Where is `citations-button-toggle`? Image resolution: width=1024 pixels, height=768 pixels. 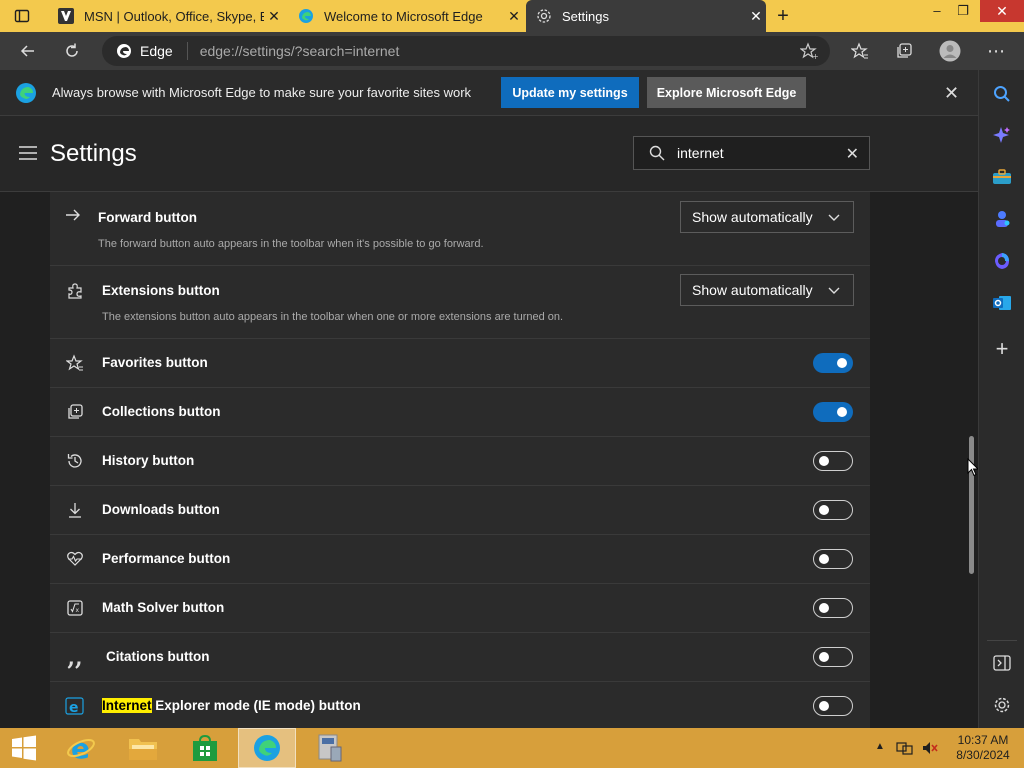 citations-button-toggle is located at coordinates (833, 657).